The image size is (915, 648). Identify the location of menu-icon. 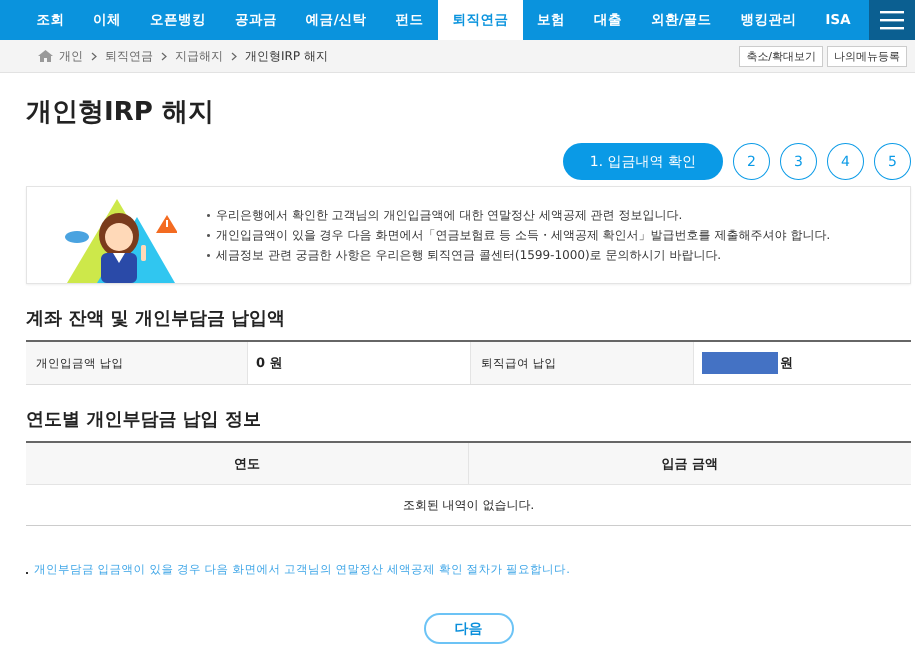
(892, 20).